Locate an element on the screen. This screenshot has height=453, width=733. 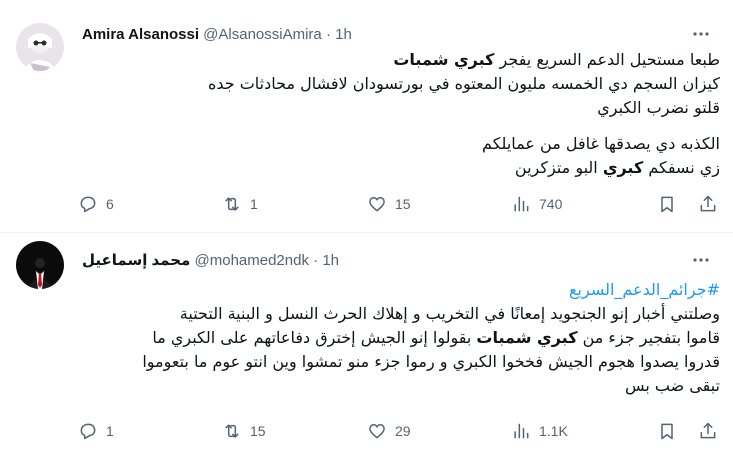
tweet-actions: 1 15 29 1.1K is located at coordinates (403, 431).